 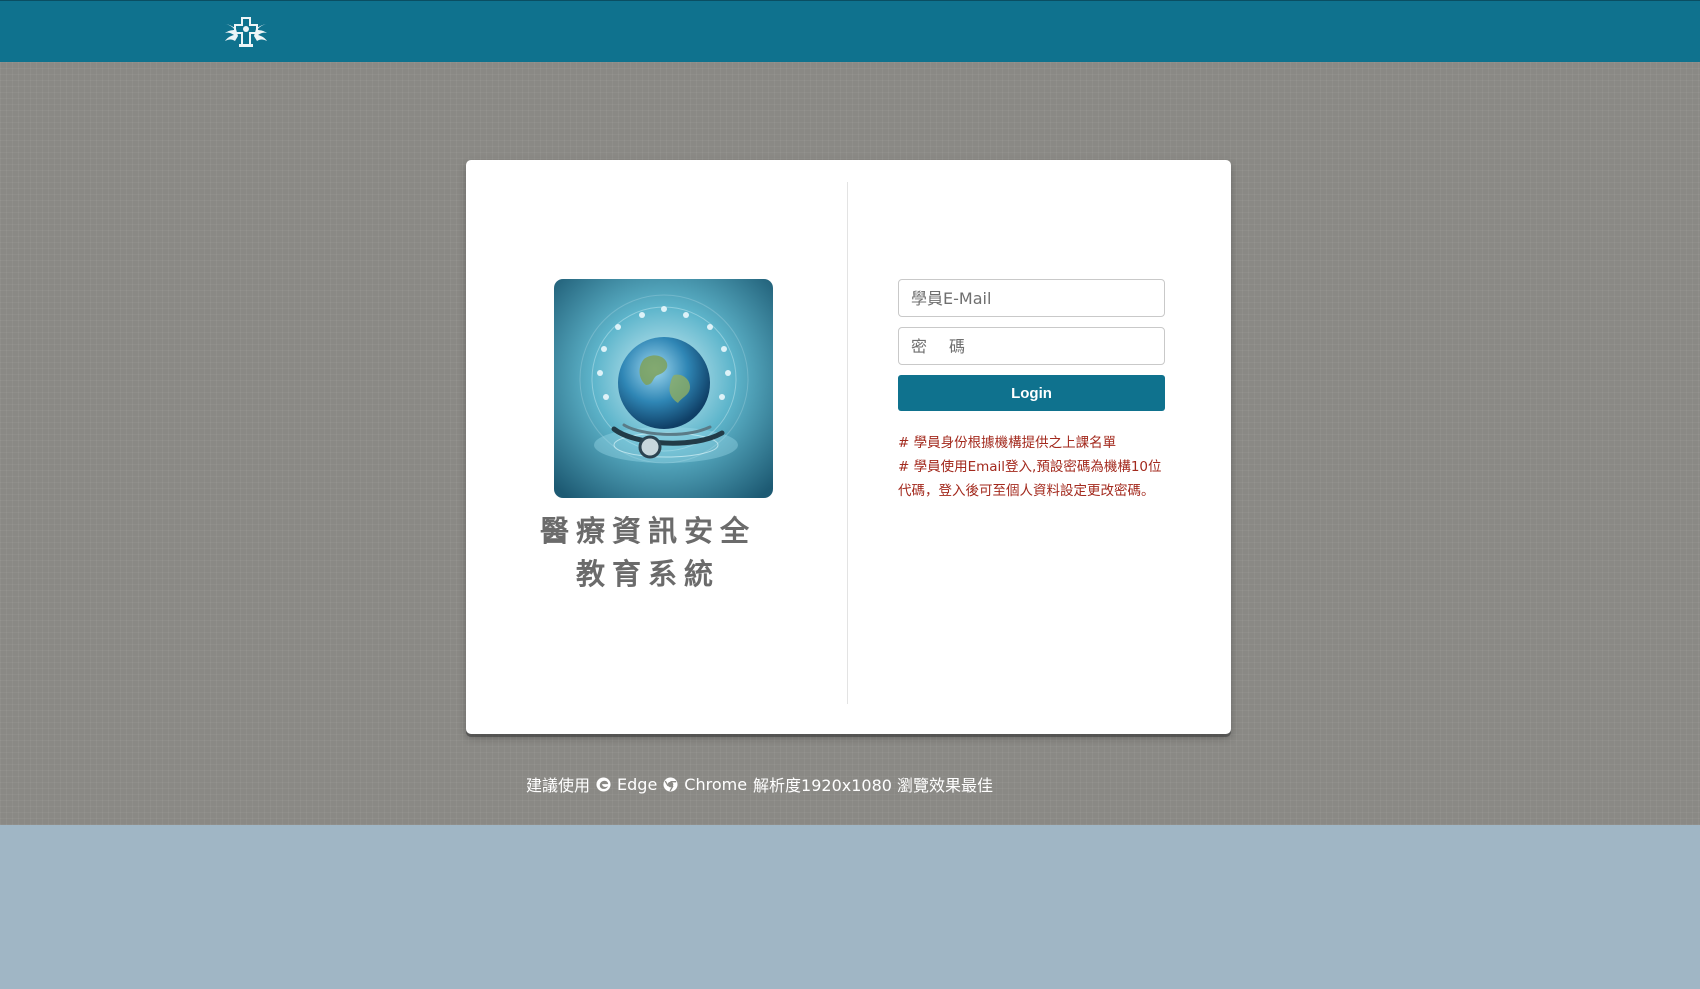 I want to click on browser-recommendation: 建議使用 Edge Chrome 解析度1920x1080 瀏覽效果最佳, so click(x=759, y=784).